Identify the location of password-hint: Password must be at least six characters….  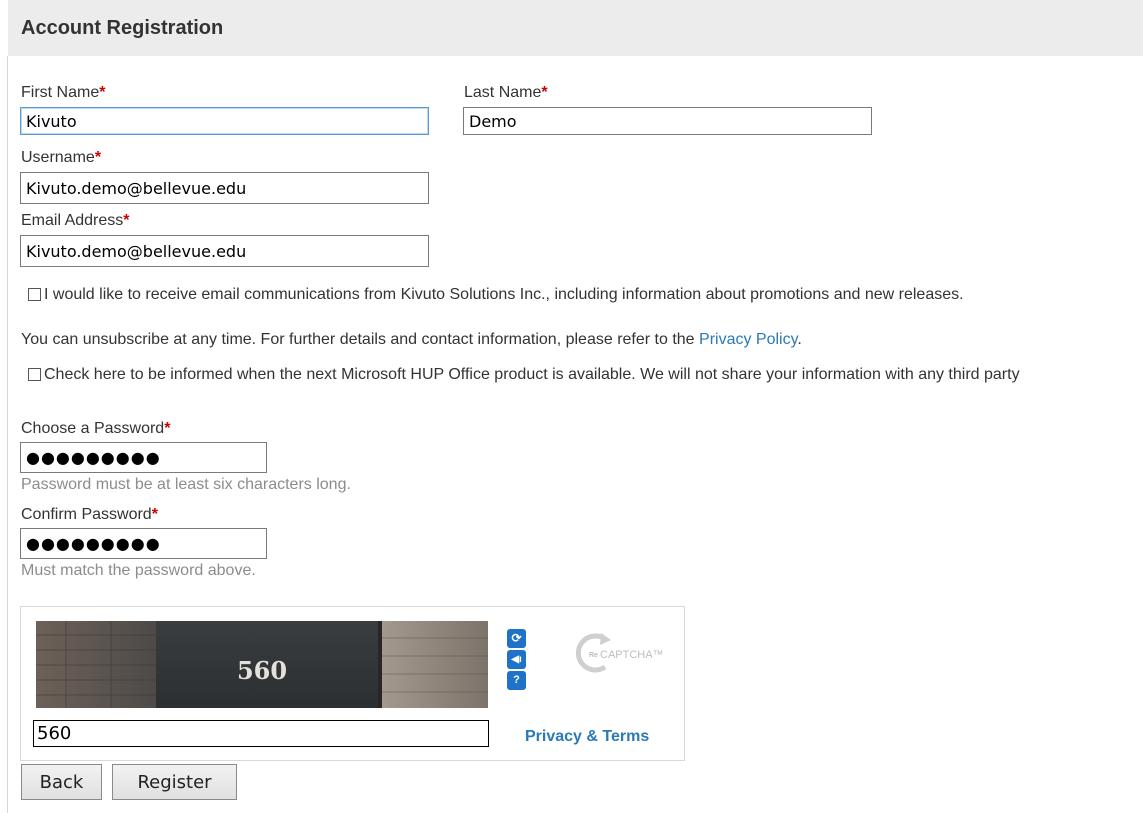
(186, 484).